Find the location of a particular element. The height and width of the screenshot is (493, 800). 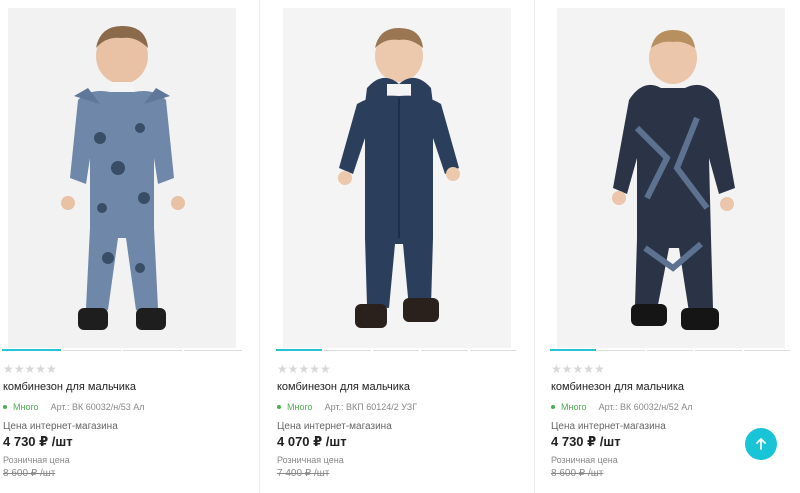

retail-price: 7 400 ₽ /шт is located at coordinates (303, 473).